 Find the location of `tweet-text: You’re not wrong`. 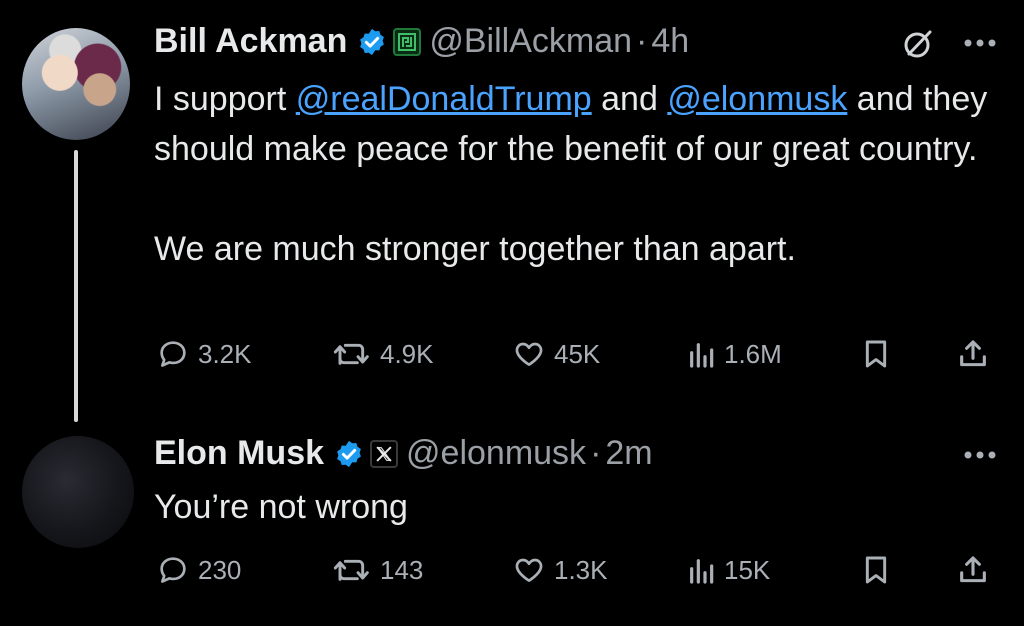

tweet-text: You’re not wrong is located at coordinates (281, 507).